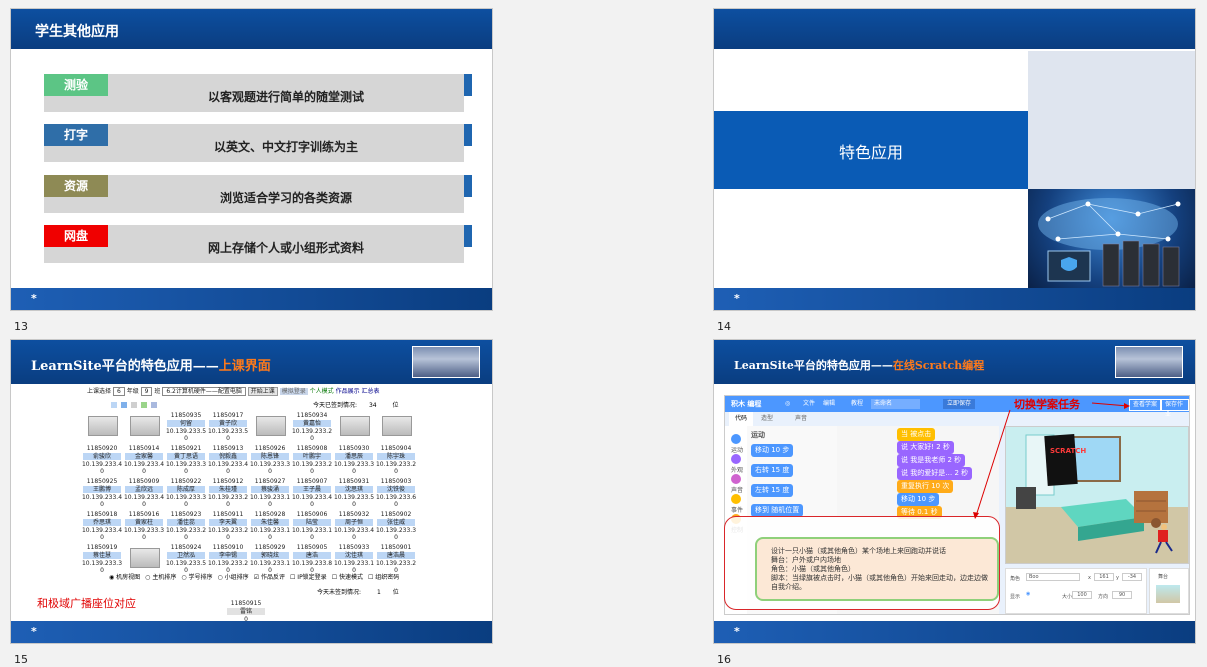 This screenshot has width=1207, height=667. What do you see at coordinates (144, 493) in the screenshot?
I see `seat-cell: 11850909 孟欣远 10.139.233.4 0` at bounding box center [144, 493].